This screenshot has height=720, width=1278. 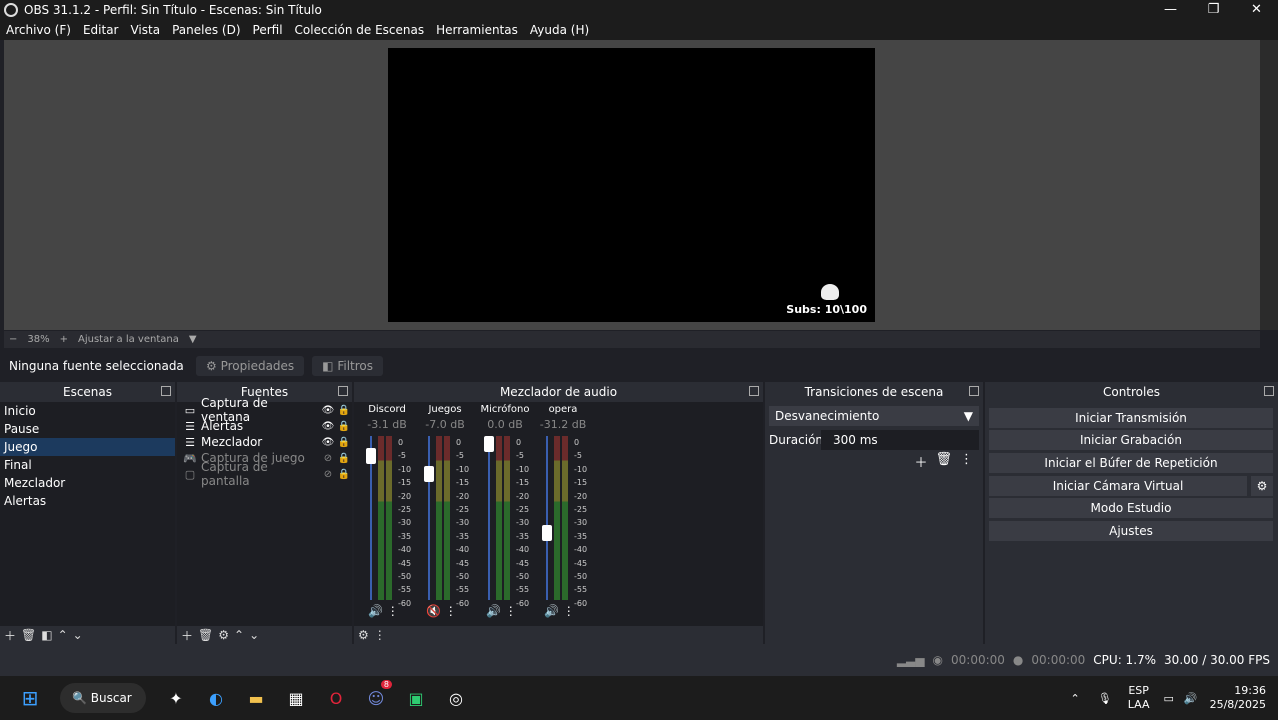 What do you see at coordinates (30, 698) in the screenshot?
I see `windows-start-icon: ⊞` at bounding box center [30, 698].